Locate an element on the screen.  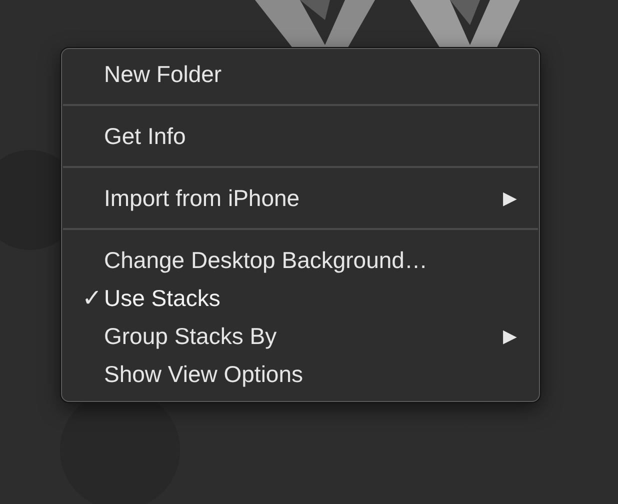
menu-row: Get Info is located at coordinates (300, 136).